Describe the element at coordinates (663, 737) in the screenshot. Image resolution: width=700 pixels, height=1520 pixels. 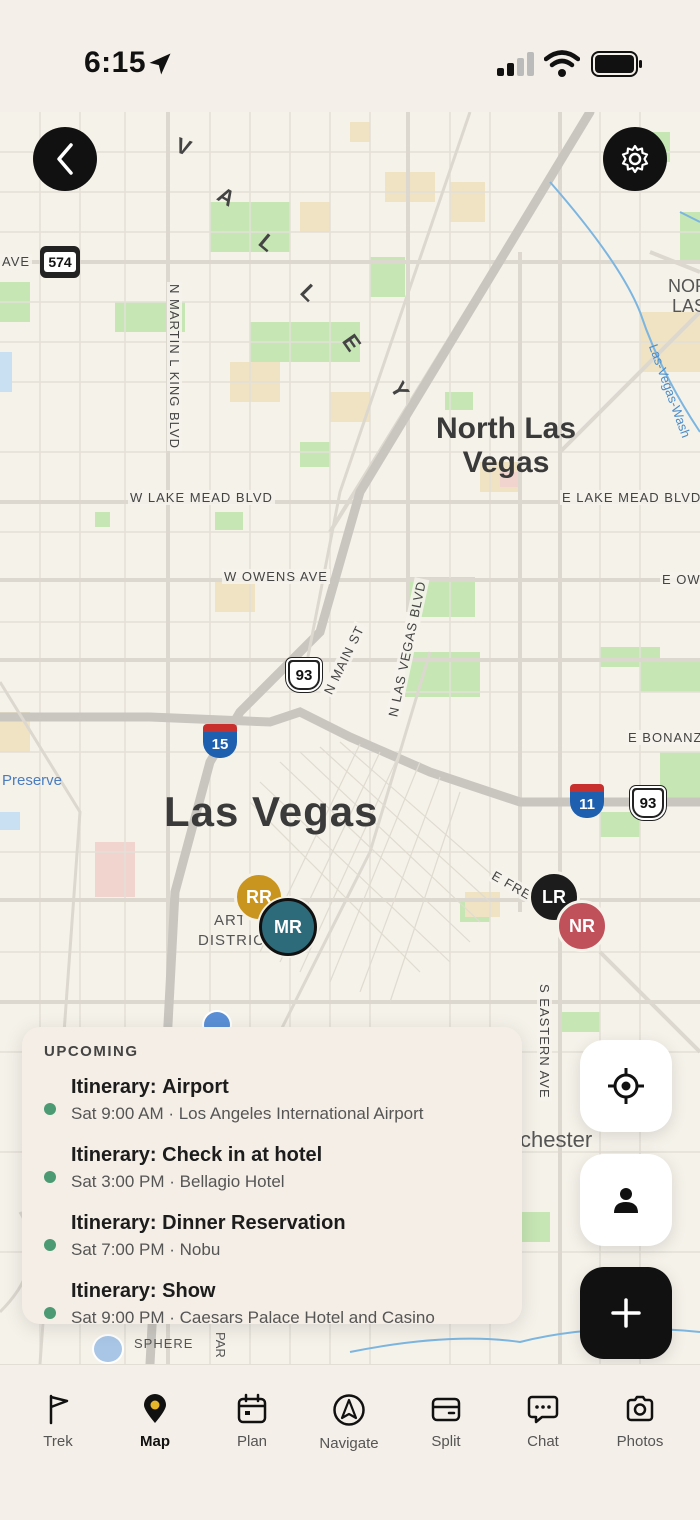
I see `street-label-e-bonanza: E BONANZ` at that location.